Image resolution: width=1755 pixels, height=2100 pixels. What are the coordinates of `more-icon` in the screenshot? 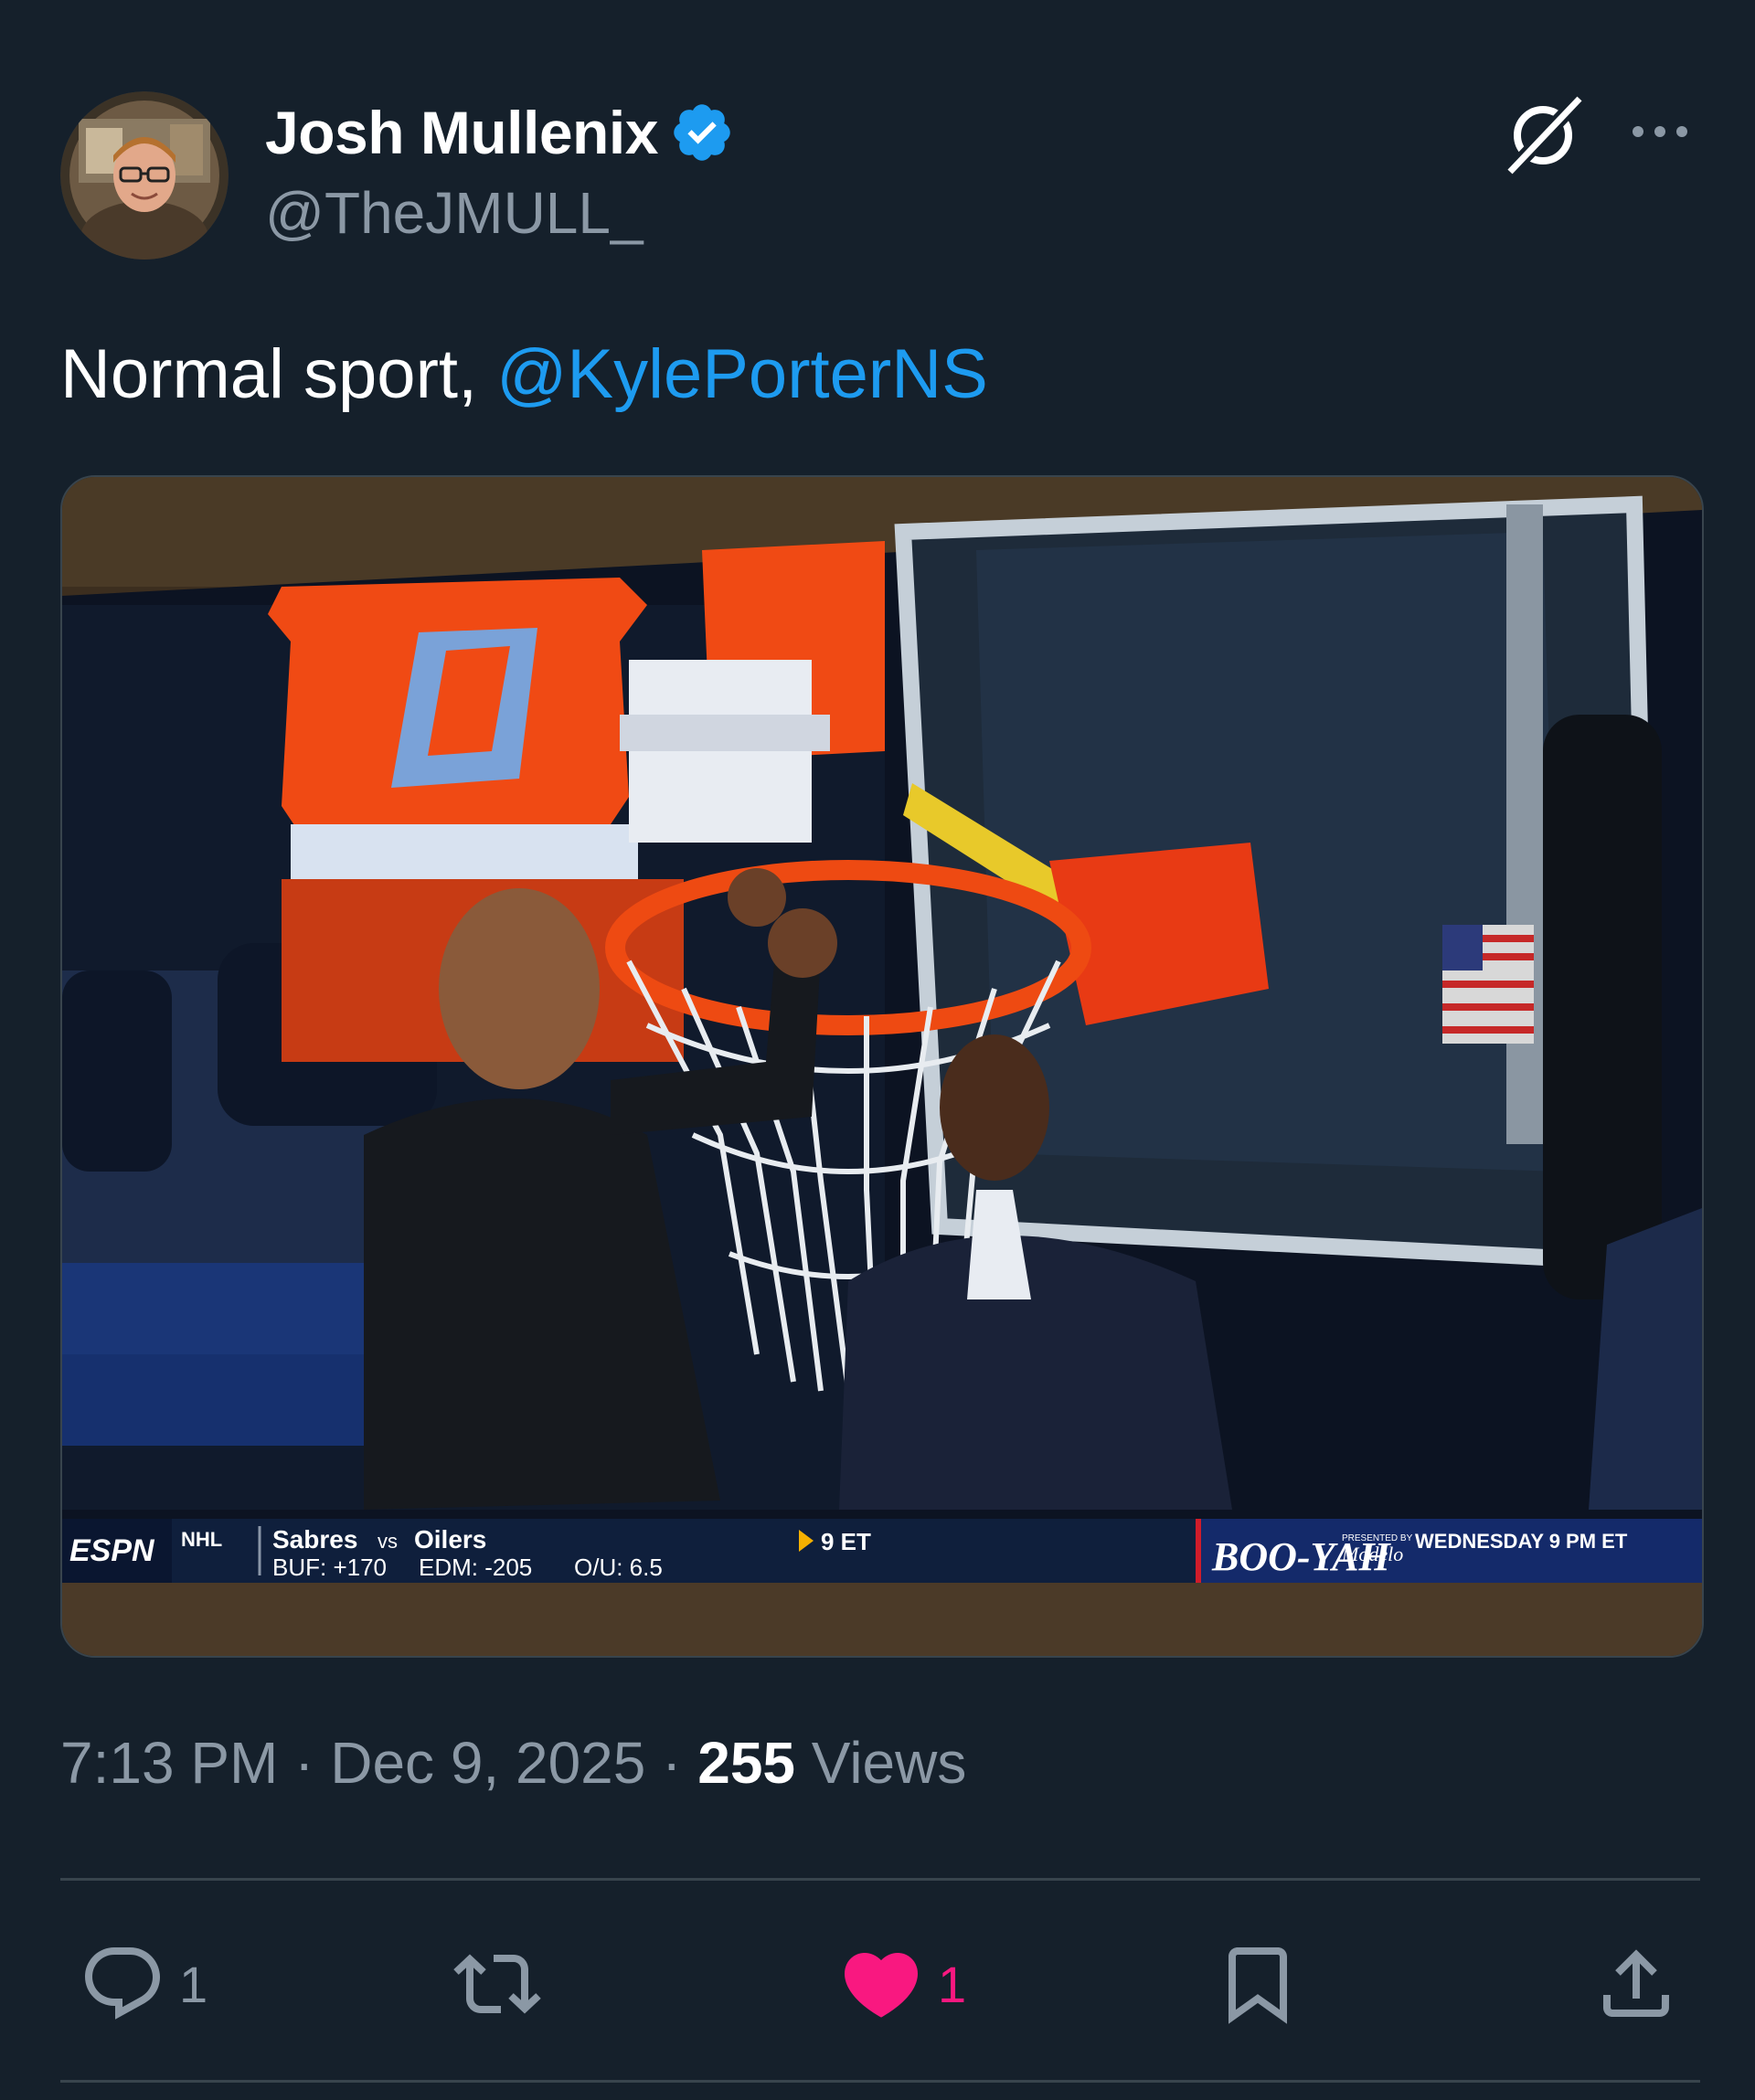 It's located at (1660, 132).